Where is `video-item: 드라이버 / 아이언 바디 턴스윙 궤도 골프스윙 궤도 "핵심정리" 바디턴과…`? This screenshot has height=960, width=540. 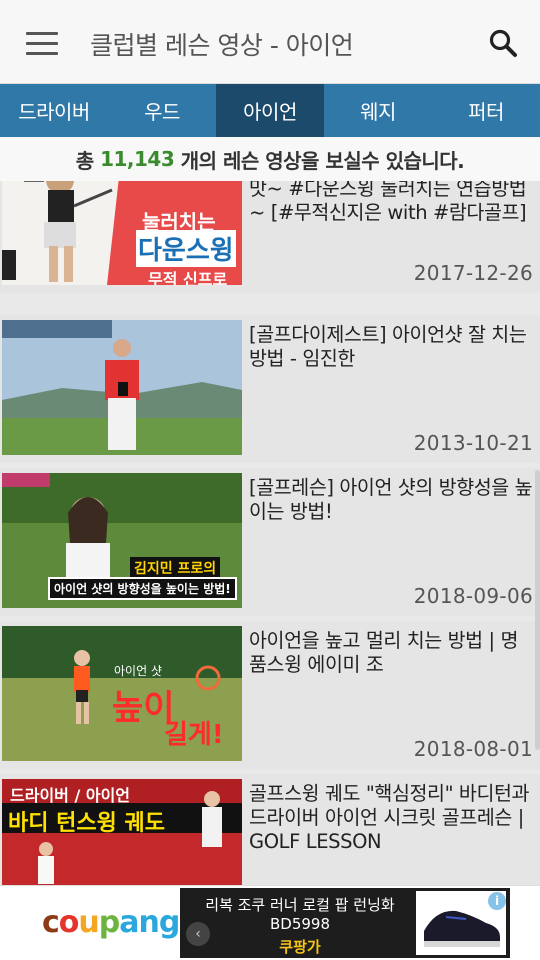
video-item: 드라이버 / 아이언 바디 턴스윙 궤도 골프스윙 궤도 "핵심정리" 바디턴과… is located at coordinates (270, 829).